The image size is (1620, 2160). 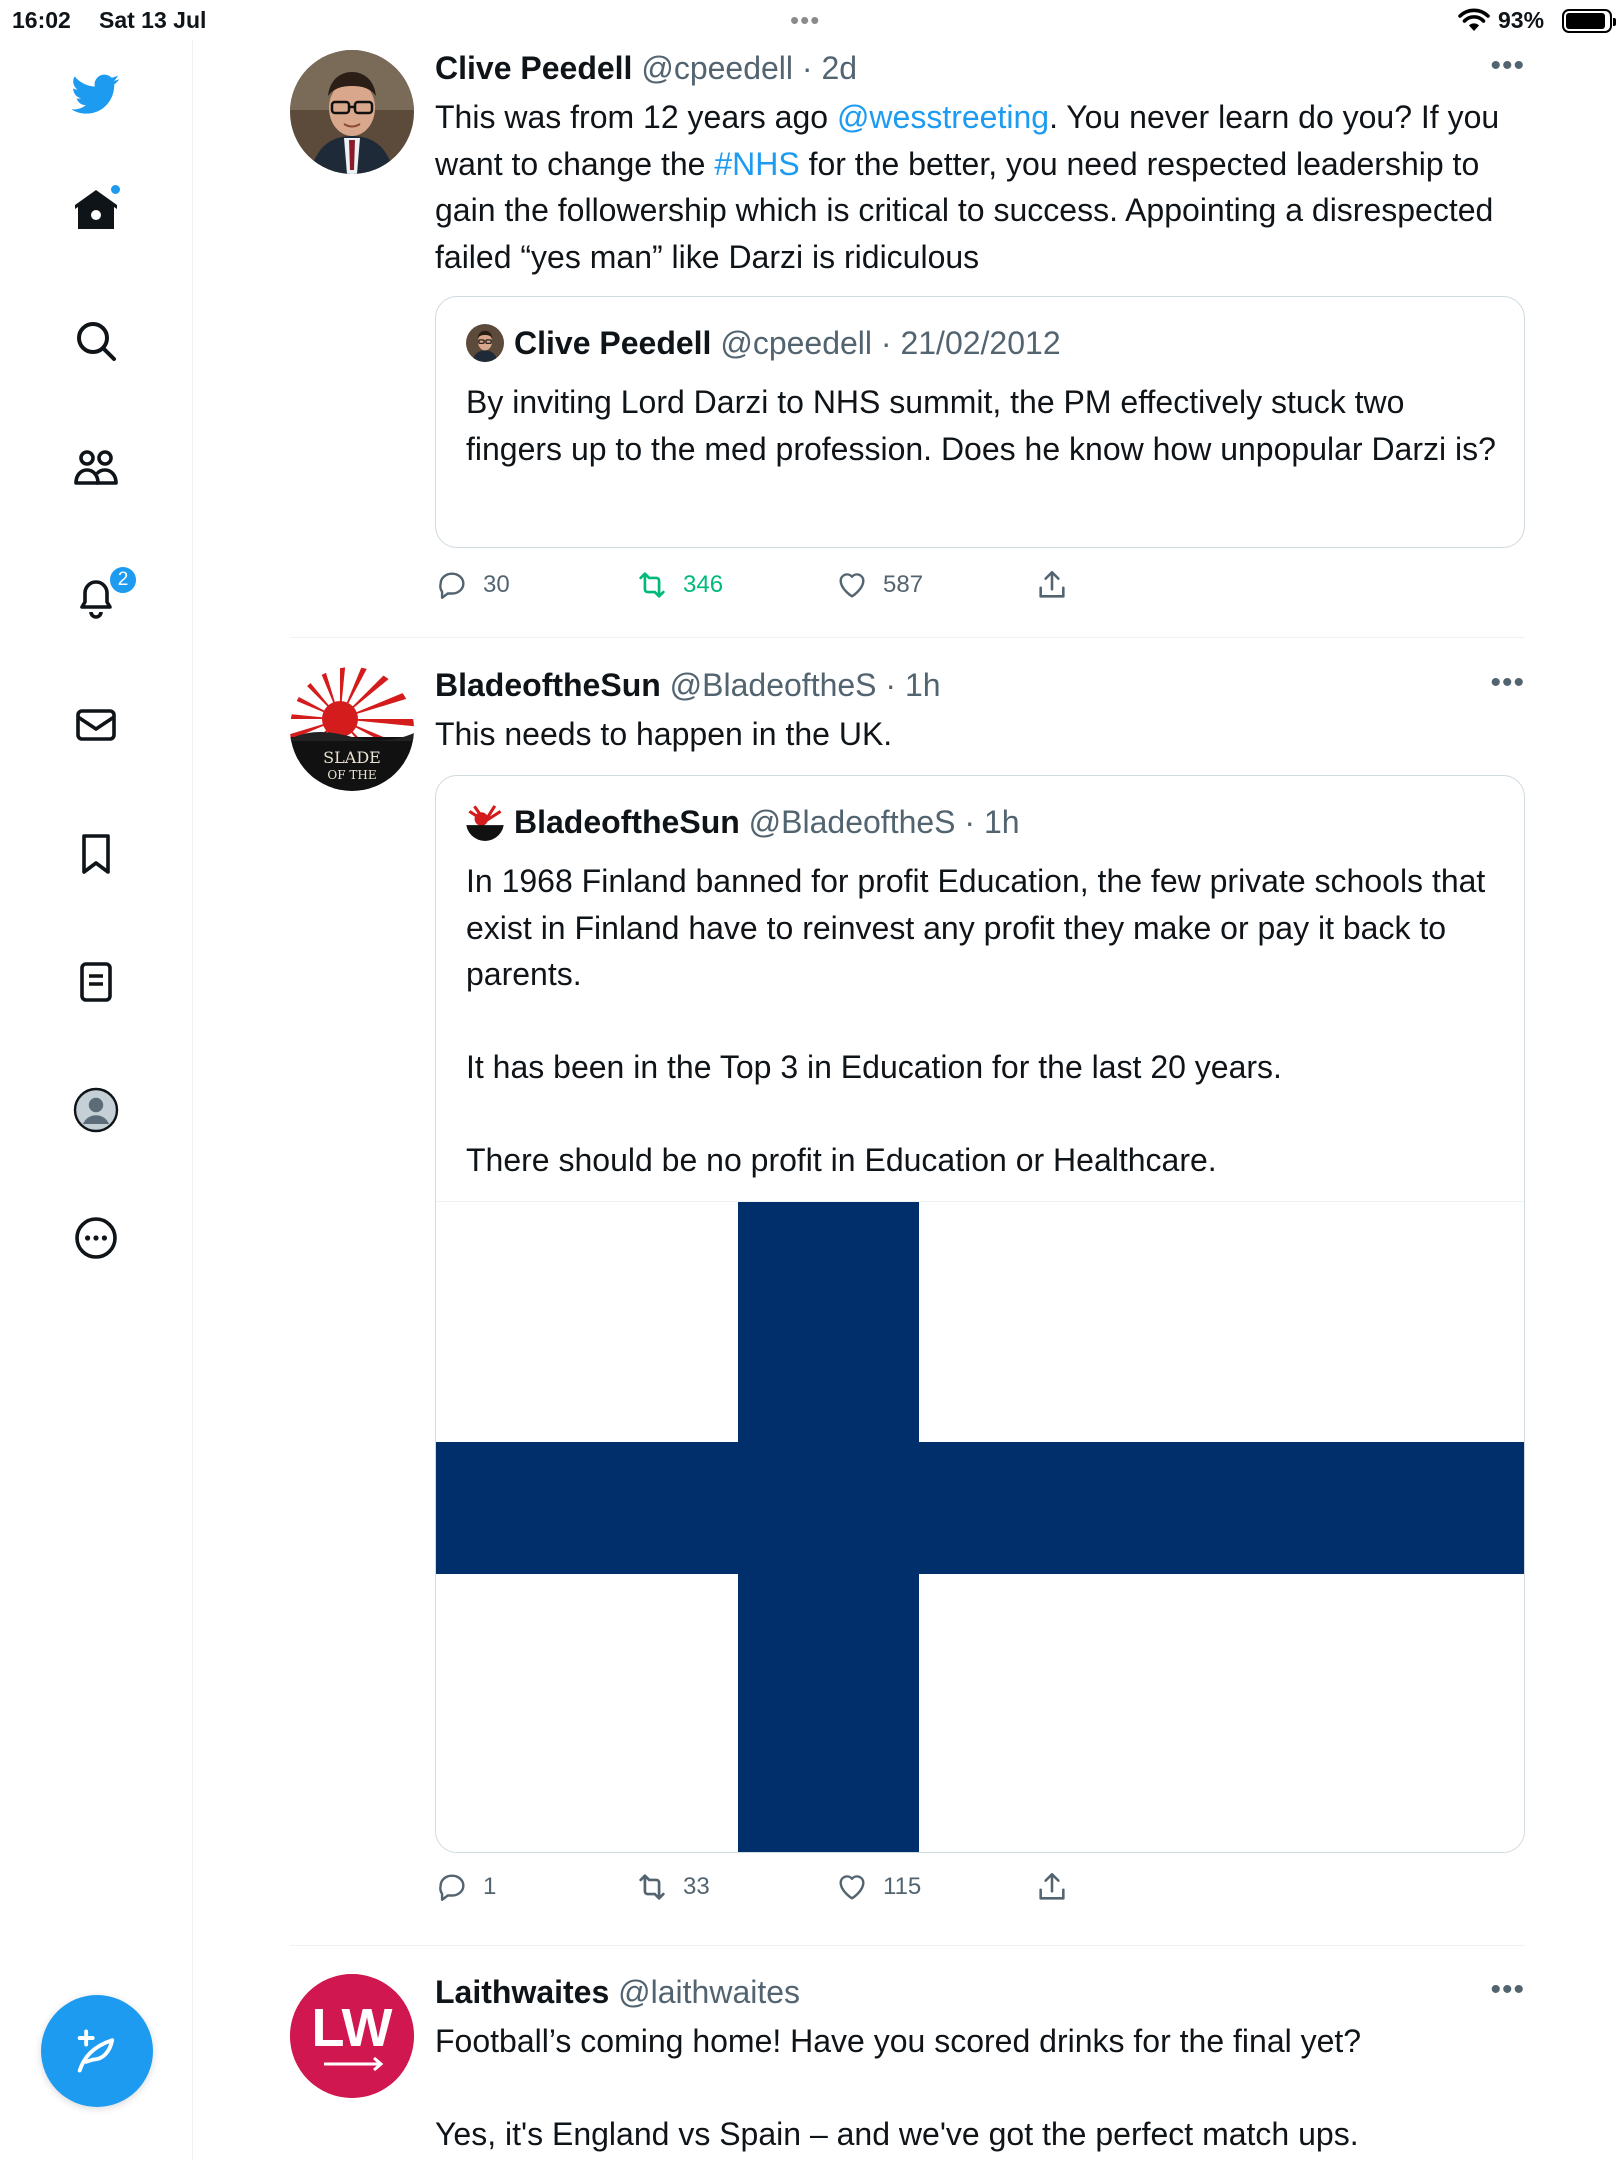 I want to click on search-icon, so click(x=96, y=341).